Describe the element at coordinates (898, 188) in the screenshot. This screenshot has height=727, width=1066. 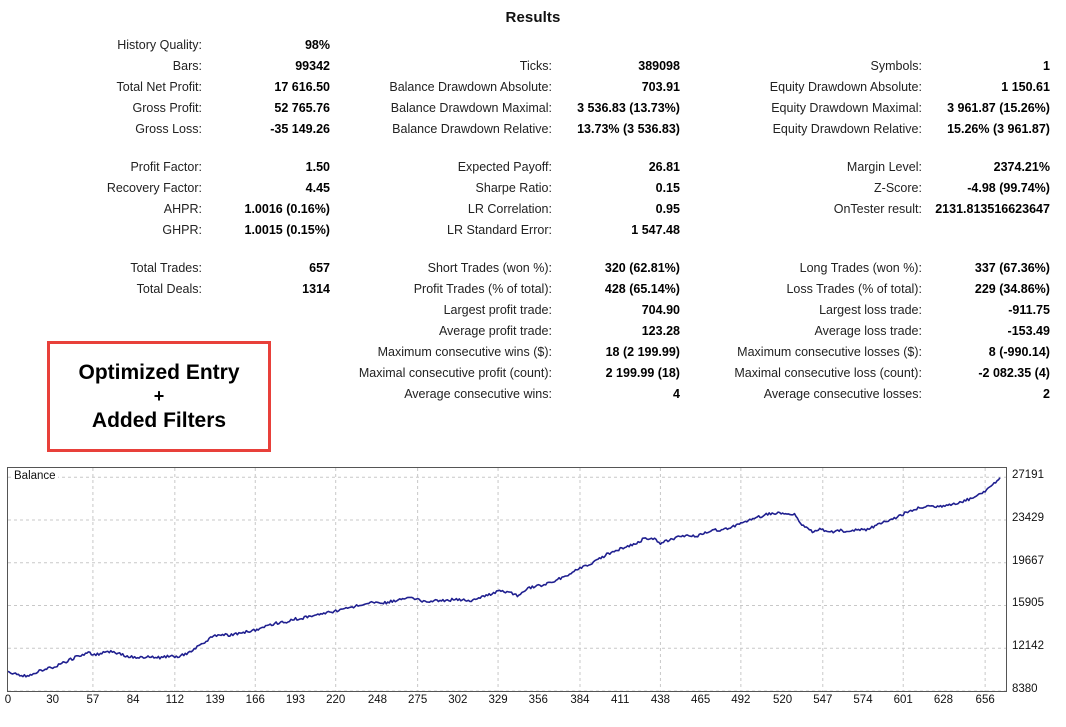
I see `stat-label: Z-Score:` at that location.